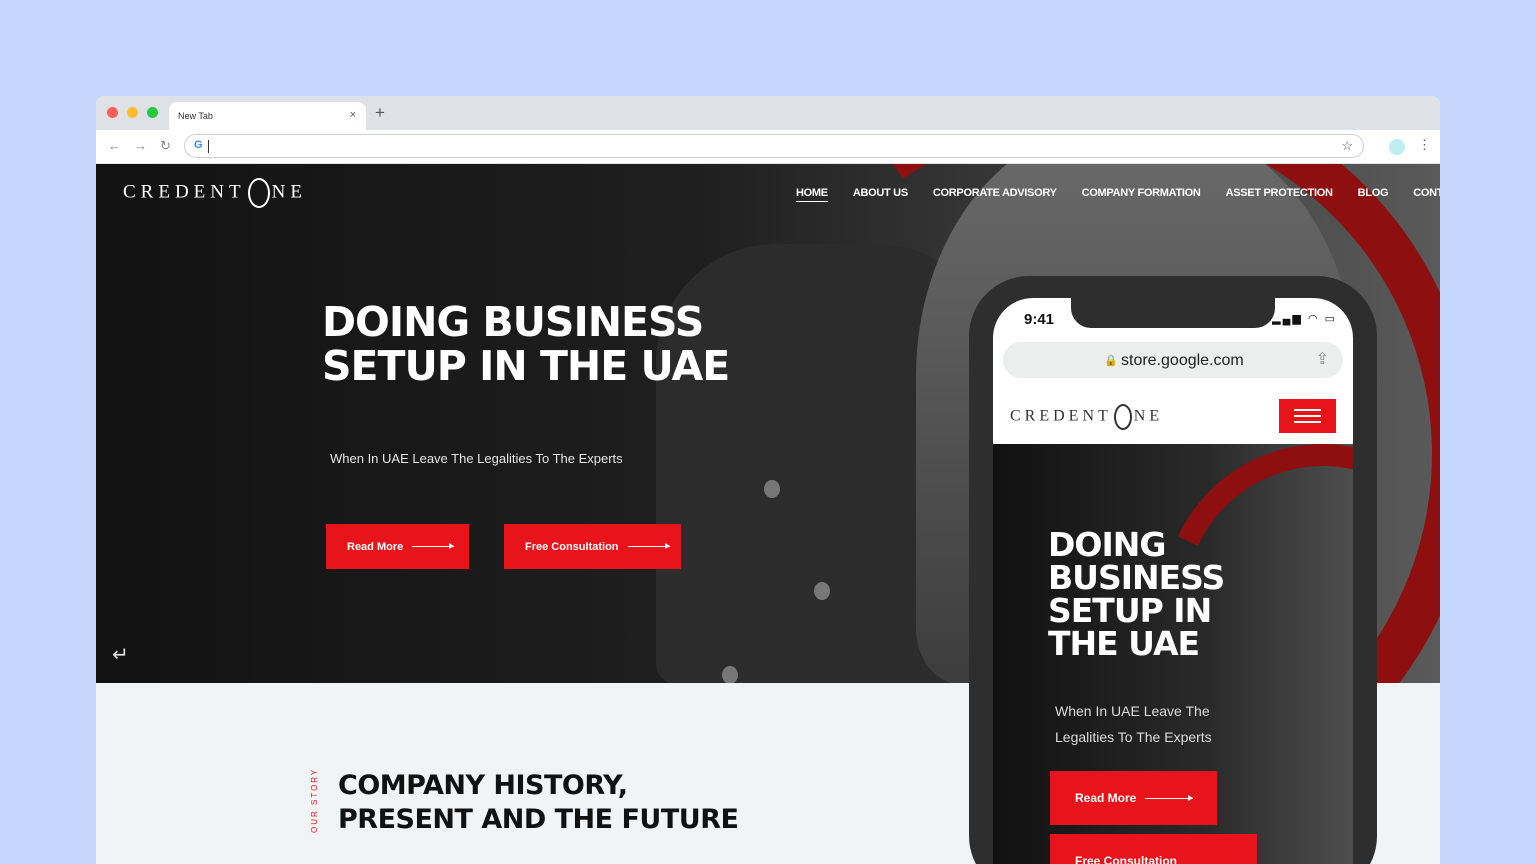  Describe the element at coordinates (880, 194) in the screenshot. I see `nav-about-us: ABOUT US` at that location.